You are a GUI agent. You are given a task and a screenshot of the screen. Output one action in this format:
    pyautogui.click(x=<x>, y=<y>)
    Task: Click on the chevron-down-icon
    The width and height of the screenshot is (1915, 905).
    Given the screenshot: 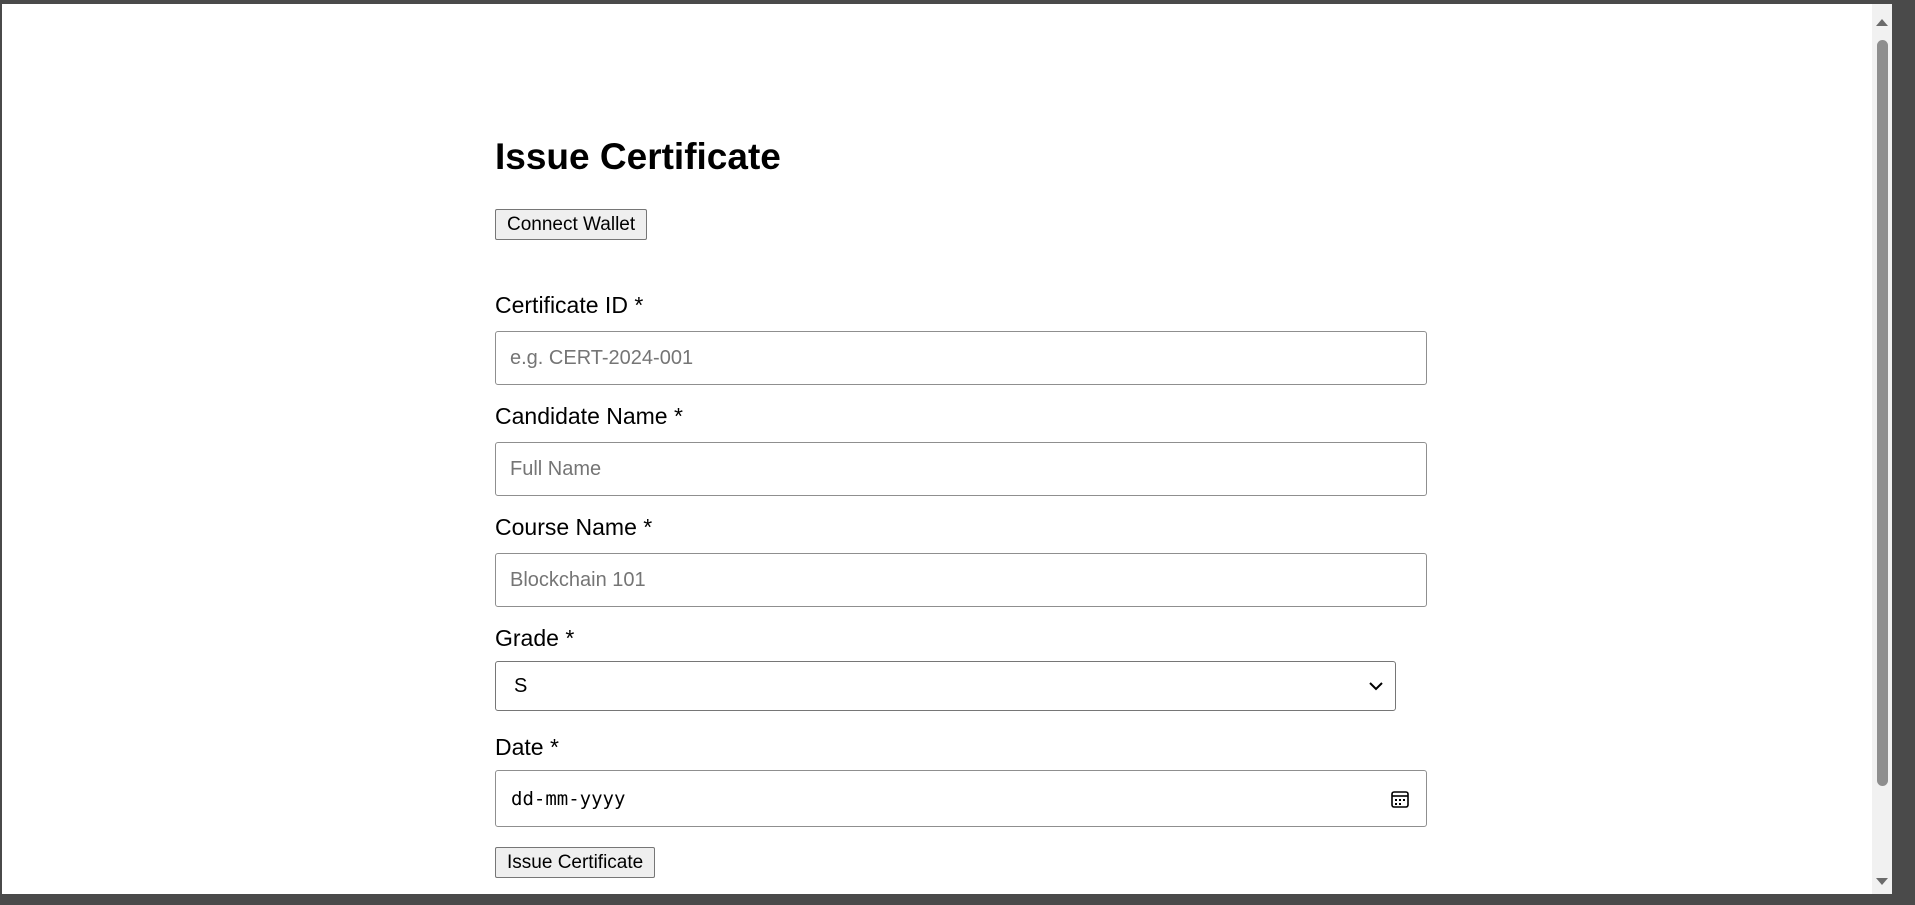 What is the action you would take?
    pyautogui.click(x=1376, y=686)
    